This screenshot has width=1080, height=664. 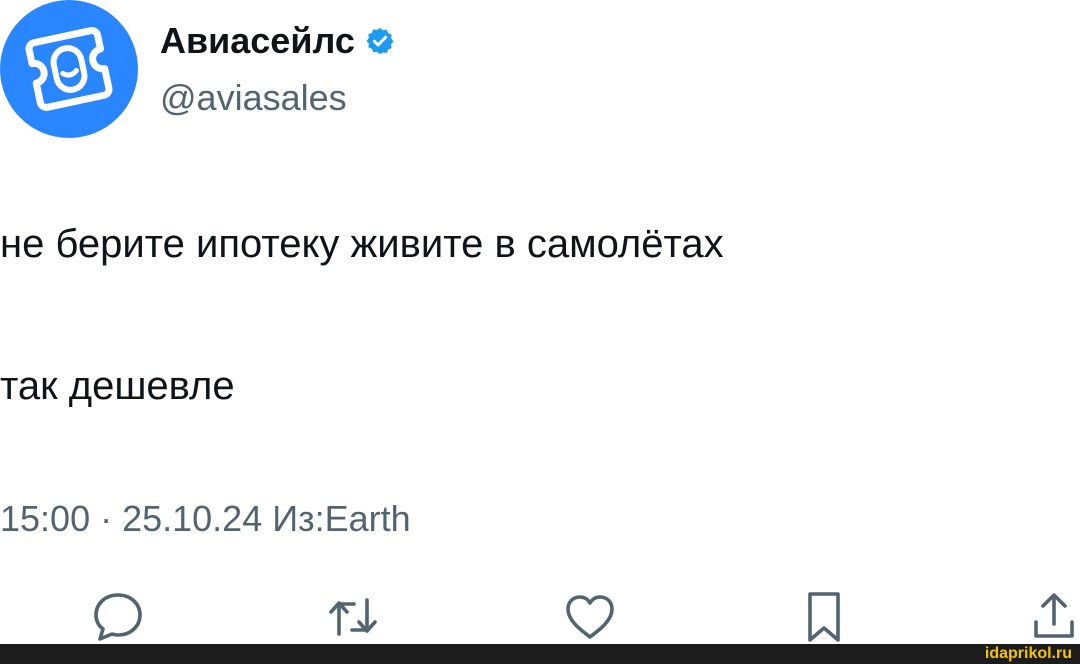 I want to click on retweet-button, so click(x=353, y=617).